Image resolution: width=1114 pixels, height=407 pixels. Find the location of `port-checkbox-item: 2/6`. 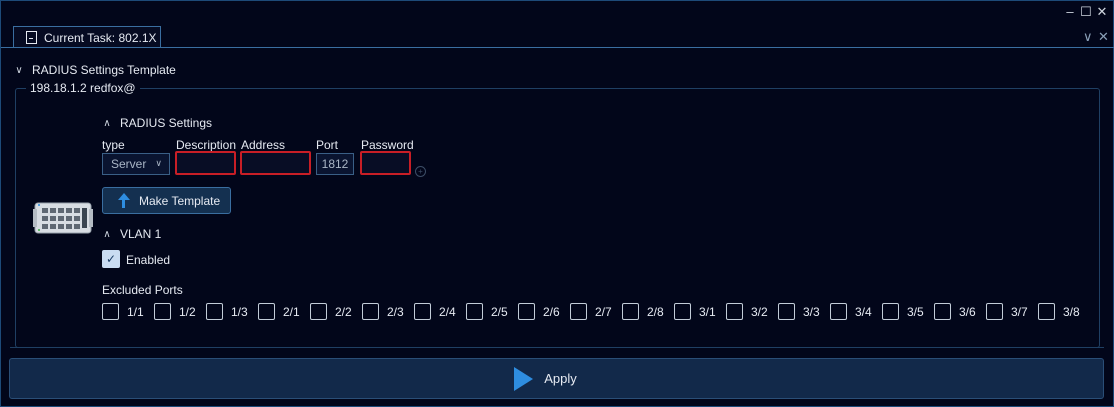

port-checkbox-item: 2/6 is located at coordinates (539, 311).